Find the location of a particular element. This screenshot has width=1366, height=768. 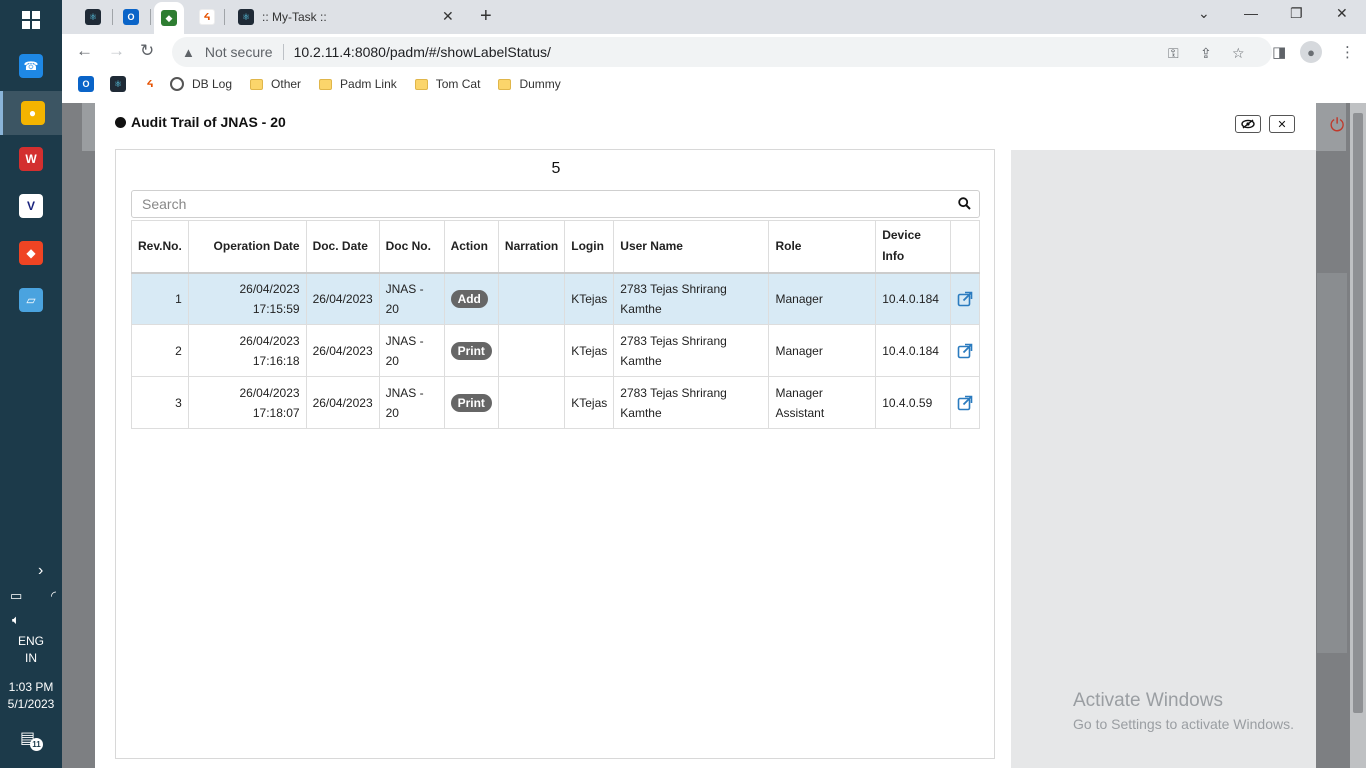

phone-icon: ☎ is located at coordinates (31, 66).